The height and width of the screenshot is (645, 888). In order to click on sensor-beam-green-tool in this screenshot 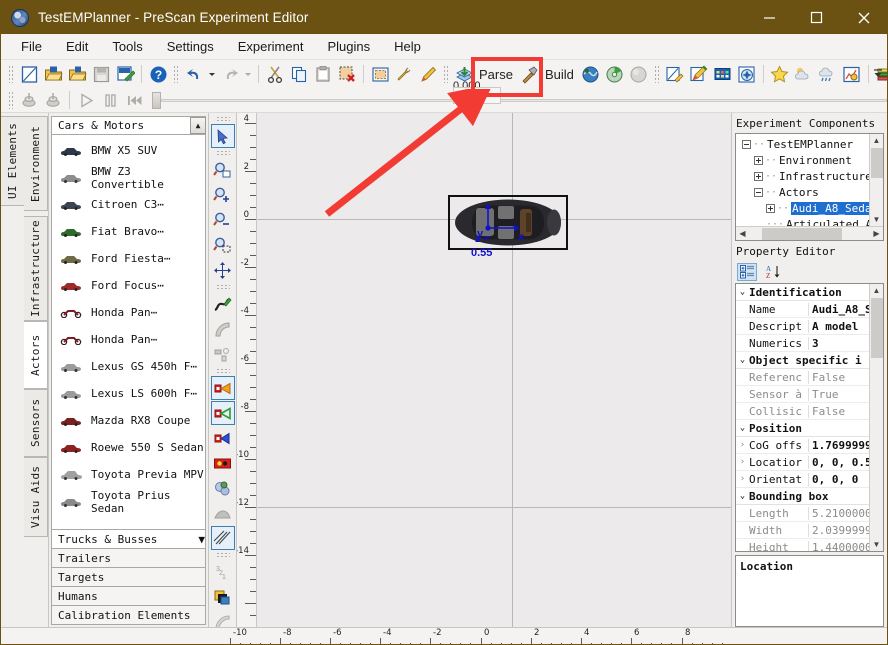, I will do `click(222, 413)`.